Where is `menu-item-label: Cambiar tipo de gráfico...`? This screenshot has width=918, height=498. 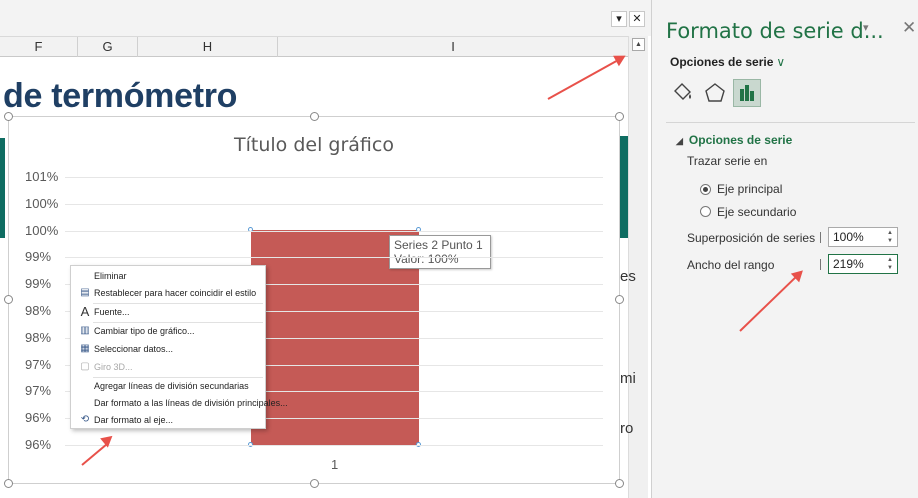
menu-item-label: Cambiar tipo de gráfico... is located at coordinates (144, 331).